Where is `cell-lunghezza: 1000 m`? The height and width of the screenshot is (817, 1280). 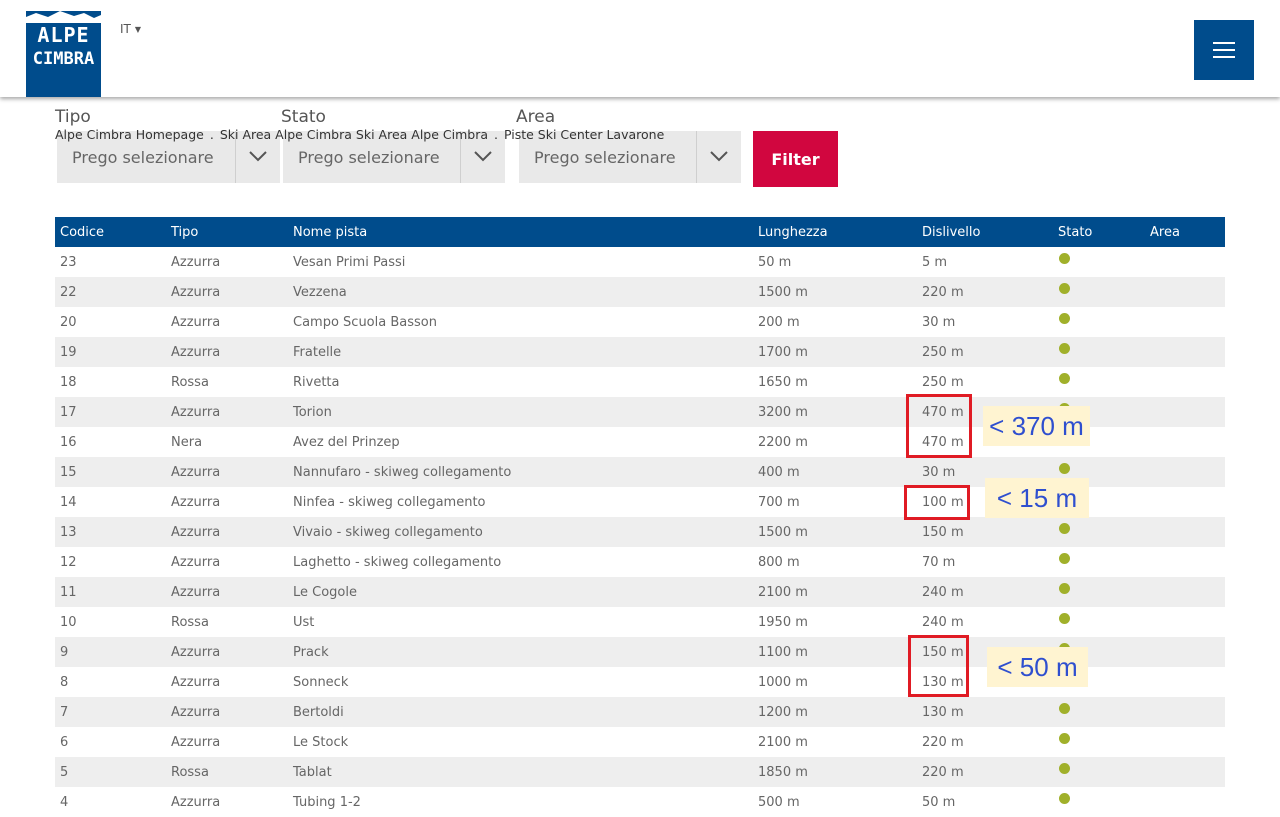 cell-lunghezza: 1000 m is located at coordinates (783, 682).